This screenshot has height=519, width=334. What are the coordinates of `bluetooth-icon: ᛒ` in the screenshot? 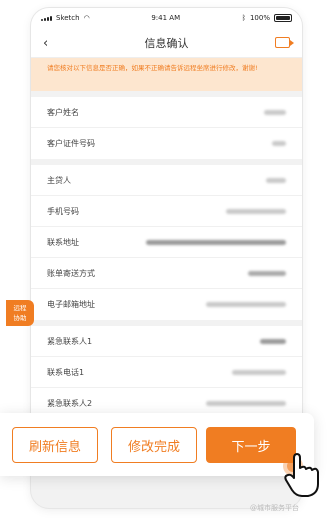 It's located at (243, 18).